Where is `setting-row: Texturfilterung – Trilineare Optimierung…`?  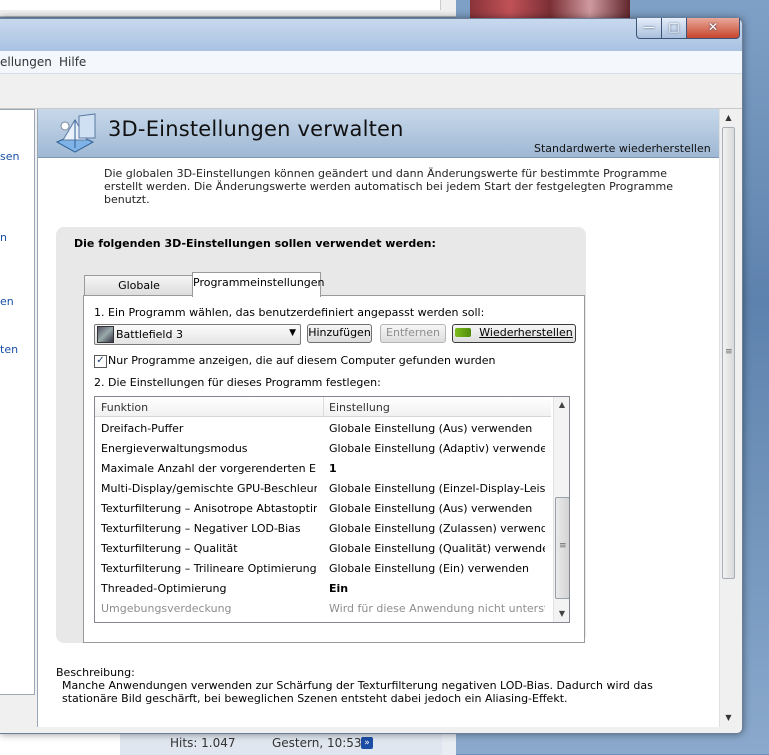
setting-row: Texturfilterung – Trilineare Optimierung… is located at coordinates (323, 569).